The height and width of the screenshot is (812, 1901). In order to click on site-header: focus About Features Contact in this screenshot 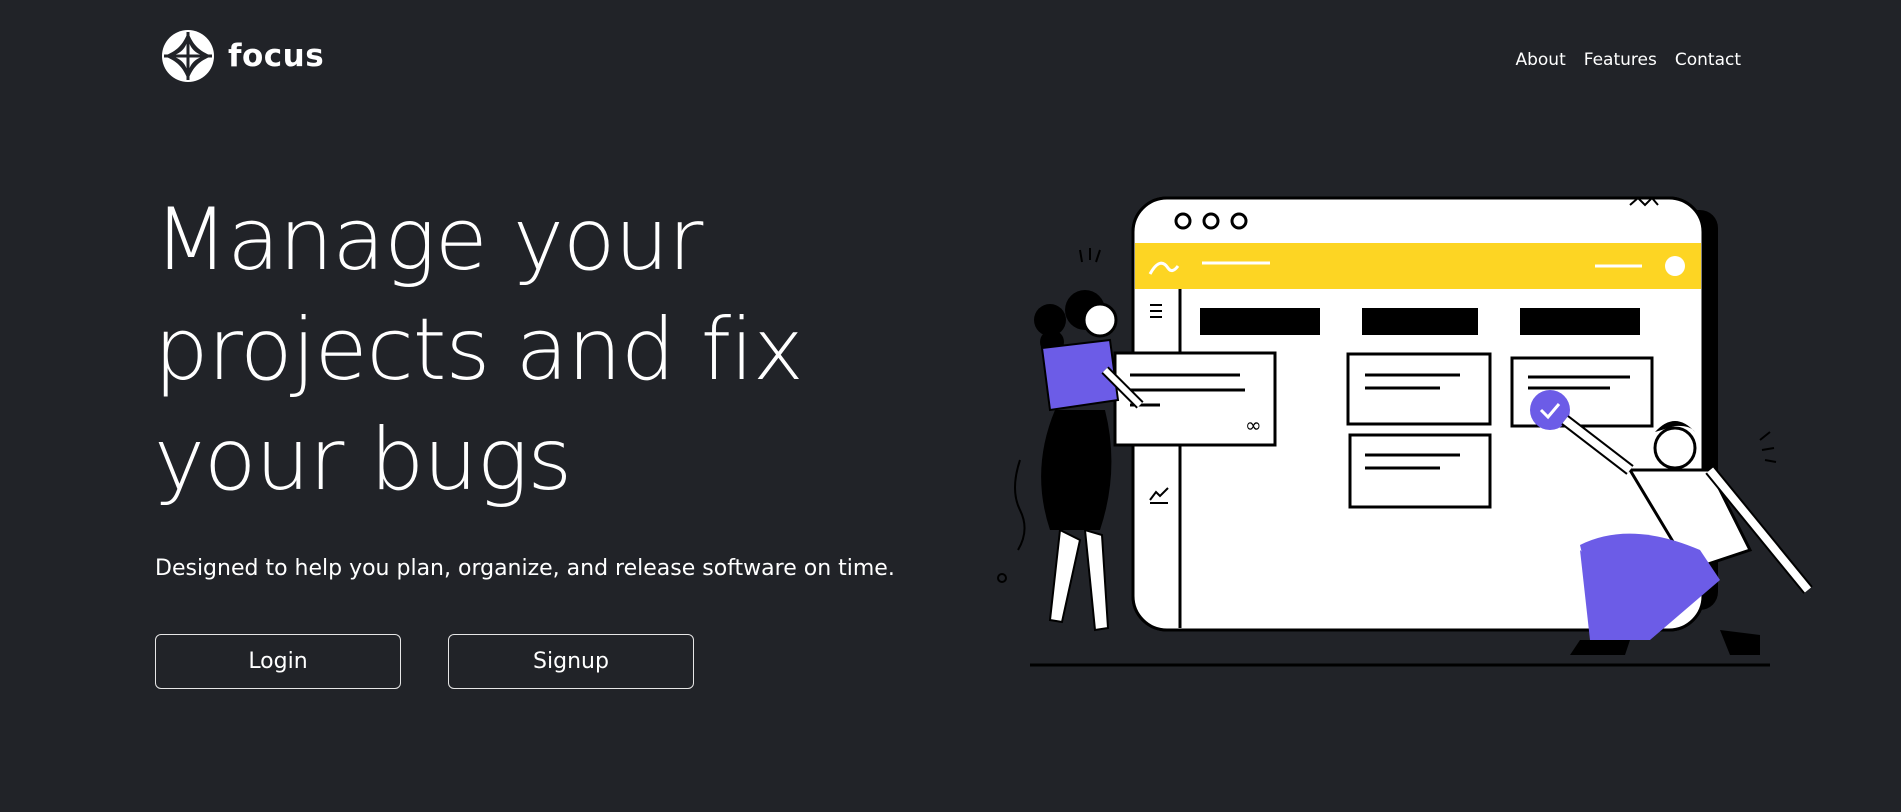, I will do `click(950, 60)`.